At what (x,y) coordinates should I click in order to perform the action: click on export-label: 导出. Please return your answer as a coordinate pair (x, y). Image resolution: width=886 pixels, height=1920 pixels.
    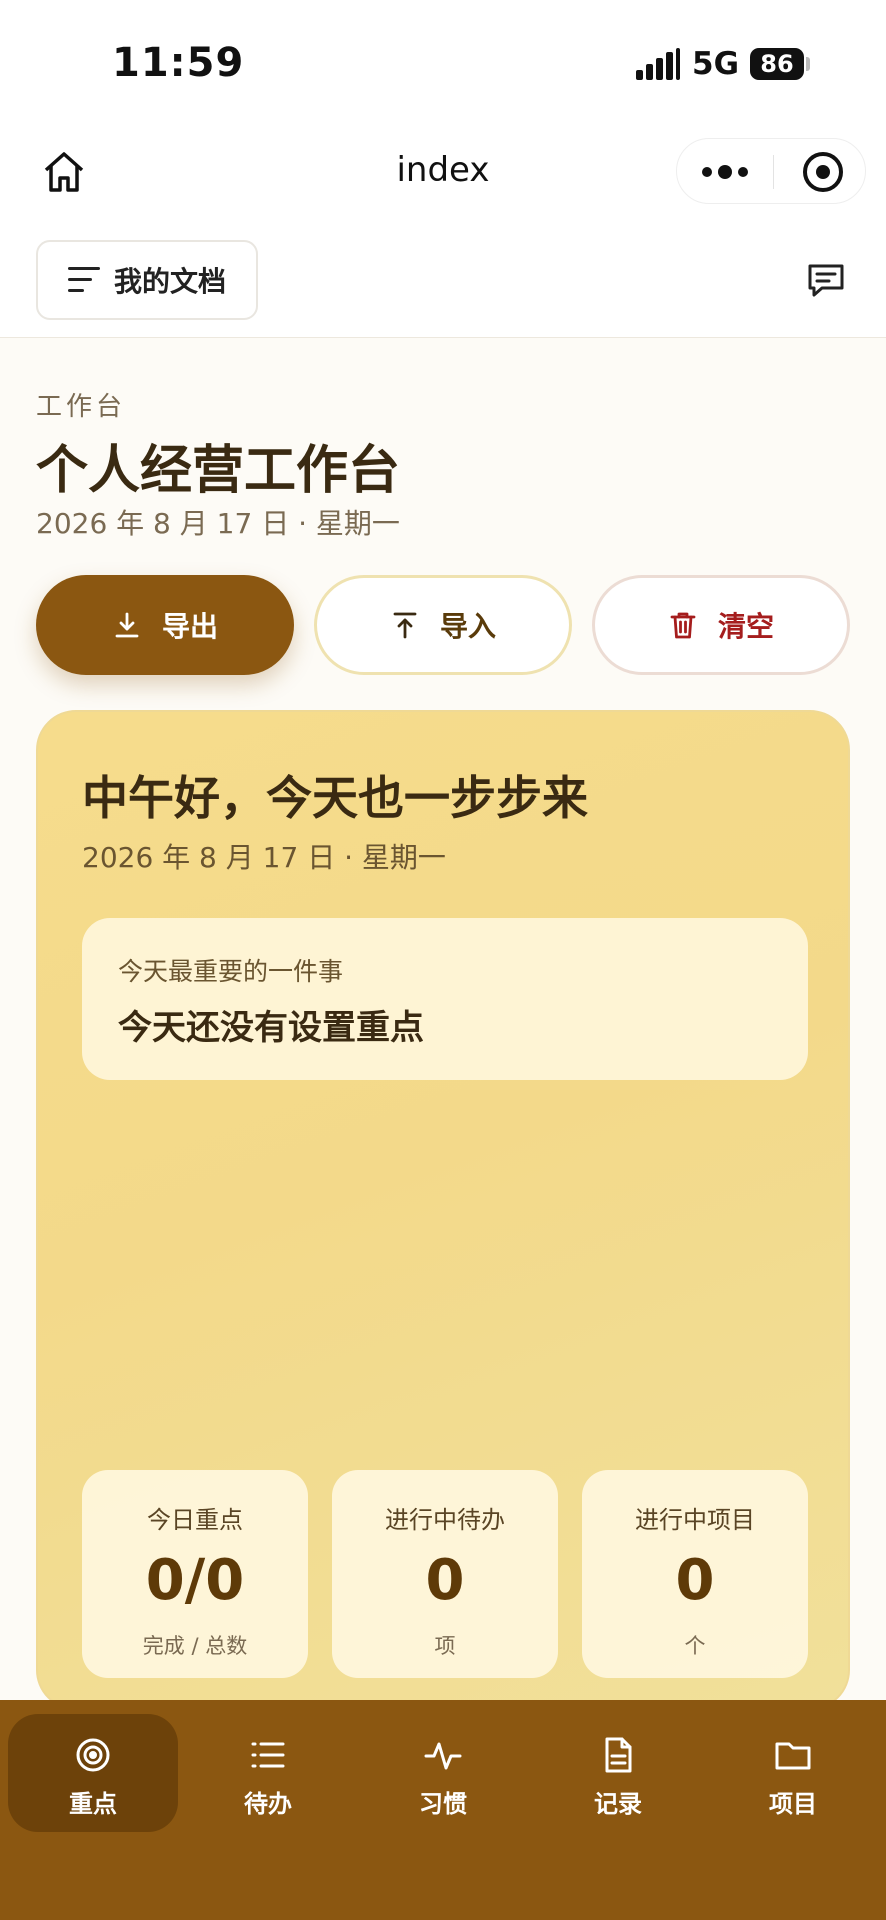
    Looking at the image, I should click on (189, 626).